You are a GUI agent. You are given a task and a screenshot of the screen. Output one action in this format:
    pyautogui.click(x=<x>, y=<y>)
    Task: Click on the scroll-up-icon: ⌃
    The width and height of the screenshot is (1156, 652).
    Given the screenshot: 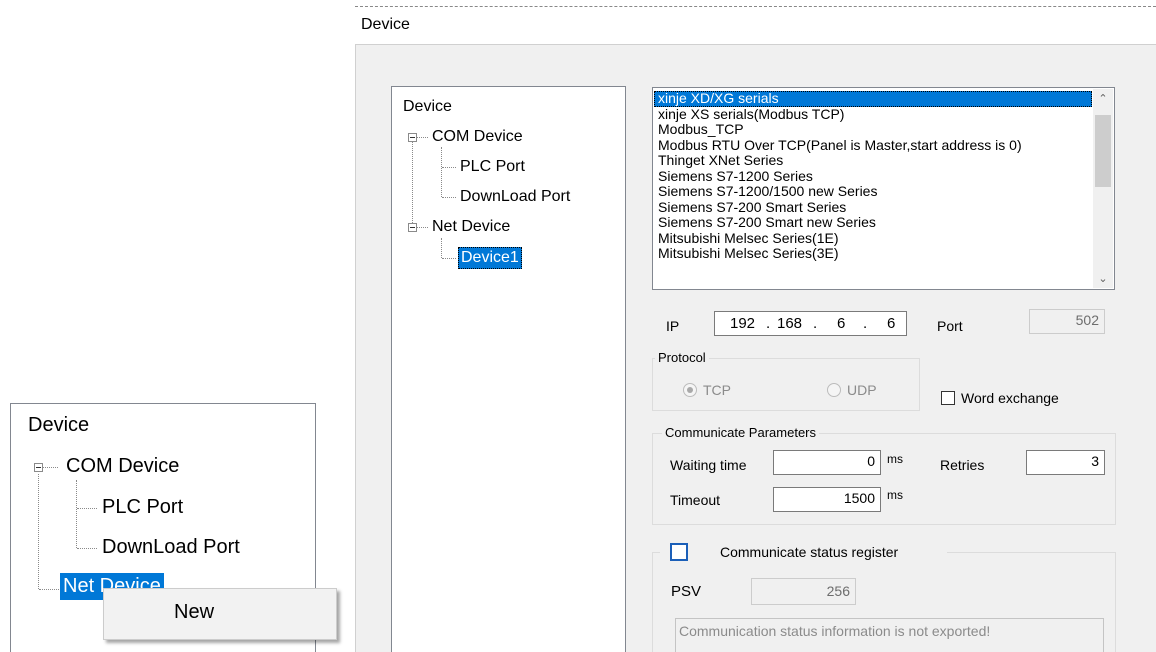 What is the action you would take?
    pyautogui.click(x=1103, y=98)
    